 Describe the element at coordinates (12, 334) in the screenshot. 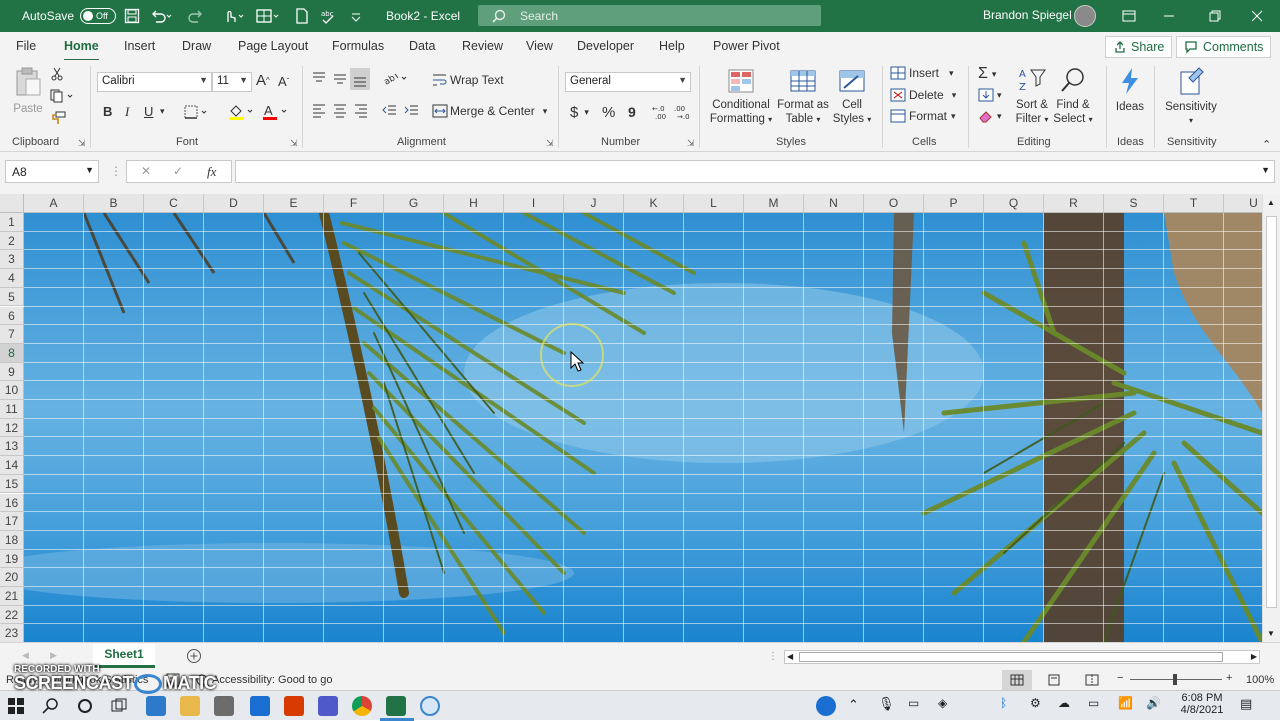

I see `row-header: 7` at that location.